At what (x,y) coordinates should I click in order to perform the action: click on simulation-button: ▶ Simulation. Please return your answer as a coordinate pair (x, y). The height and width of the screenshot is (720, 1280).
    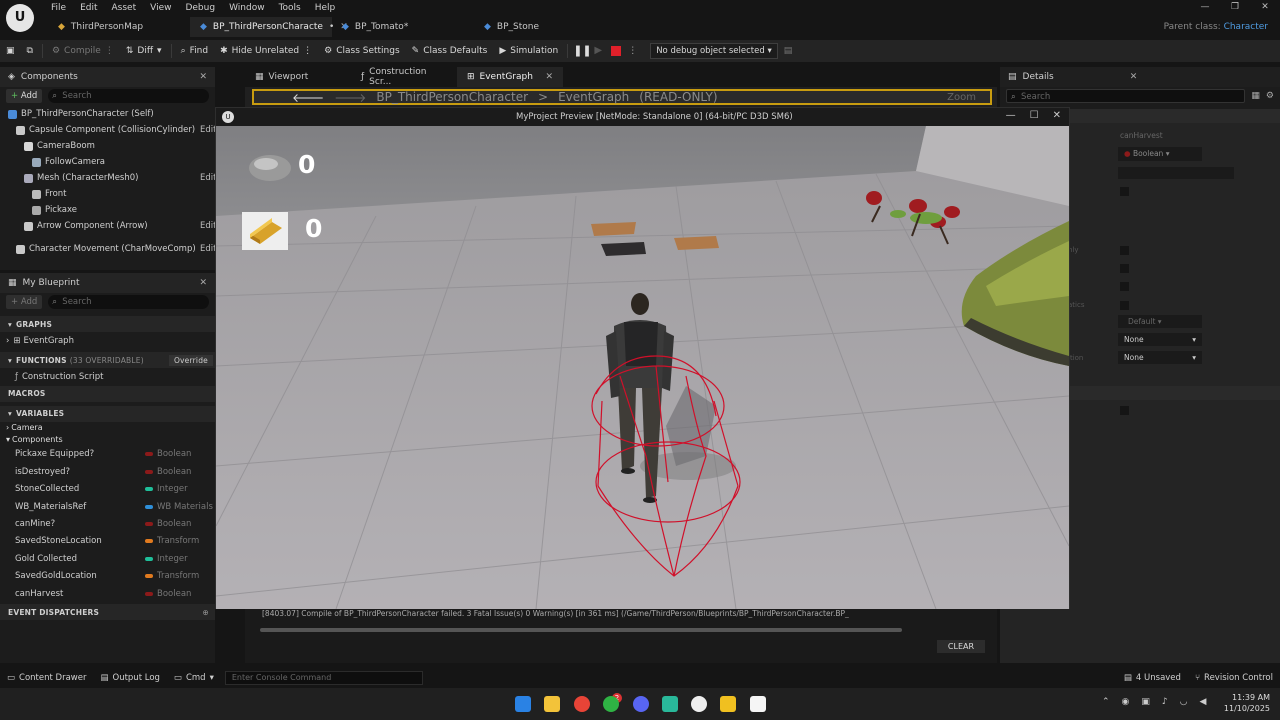
    Looking at the image, I should click on (528, 51).